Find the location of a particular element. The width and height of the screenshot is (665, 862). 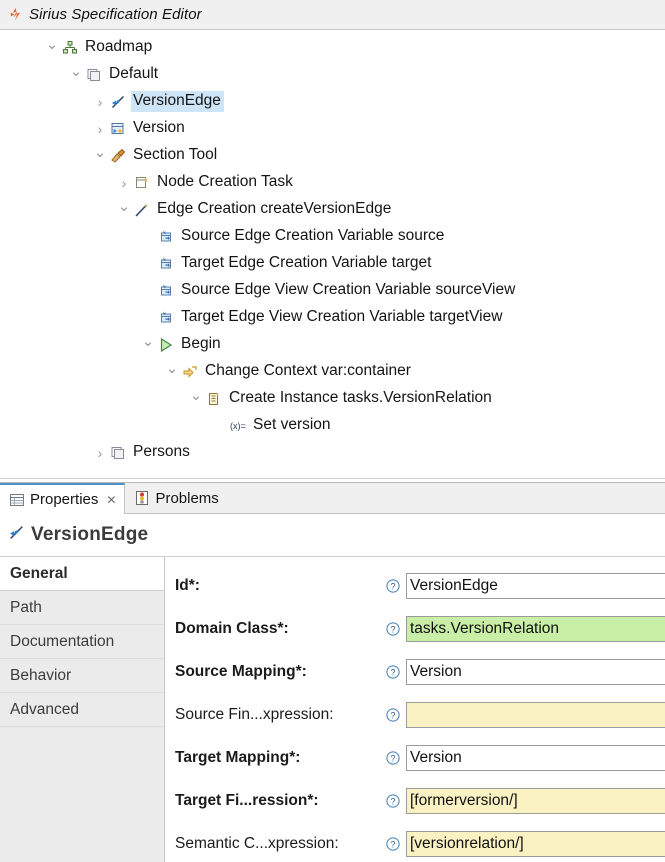

property-row: Domain Class*:? tasks.VersionRelation is located at coordinates (415, 628).